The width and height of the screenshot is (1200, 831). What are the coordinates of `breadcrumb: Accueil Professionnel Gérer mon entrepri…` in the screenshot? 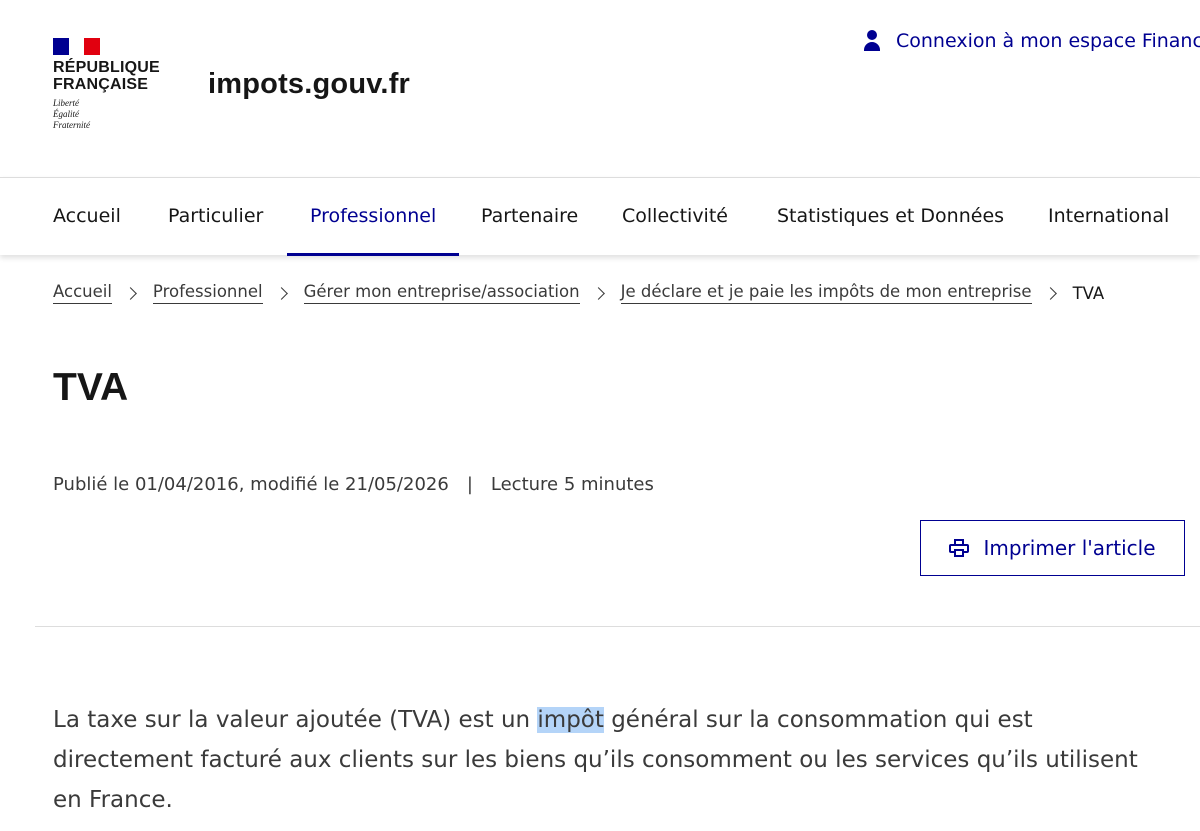 It's located at (578, 293).